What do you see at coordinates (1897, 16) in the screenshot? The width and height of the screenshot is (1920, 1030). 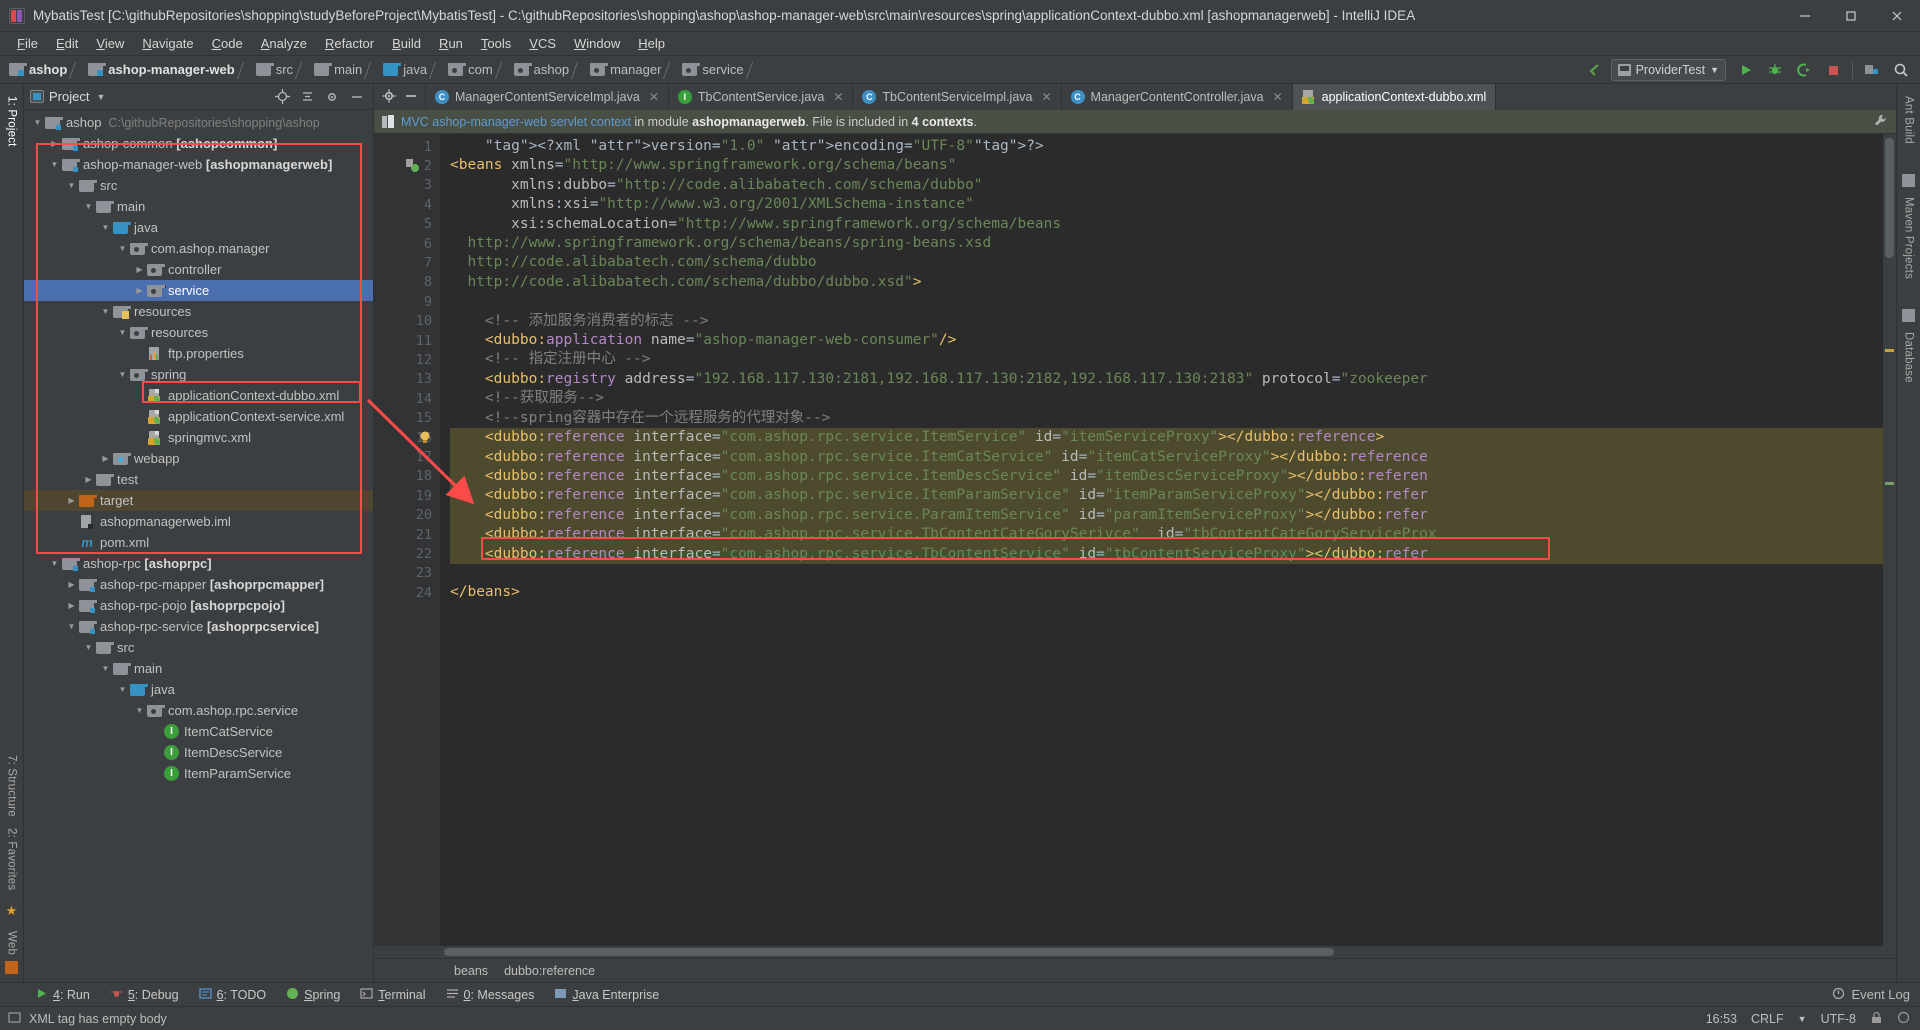 I see `close-button` at bounding box center [1897, 16].